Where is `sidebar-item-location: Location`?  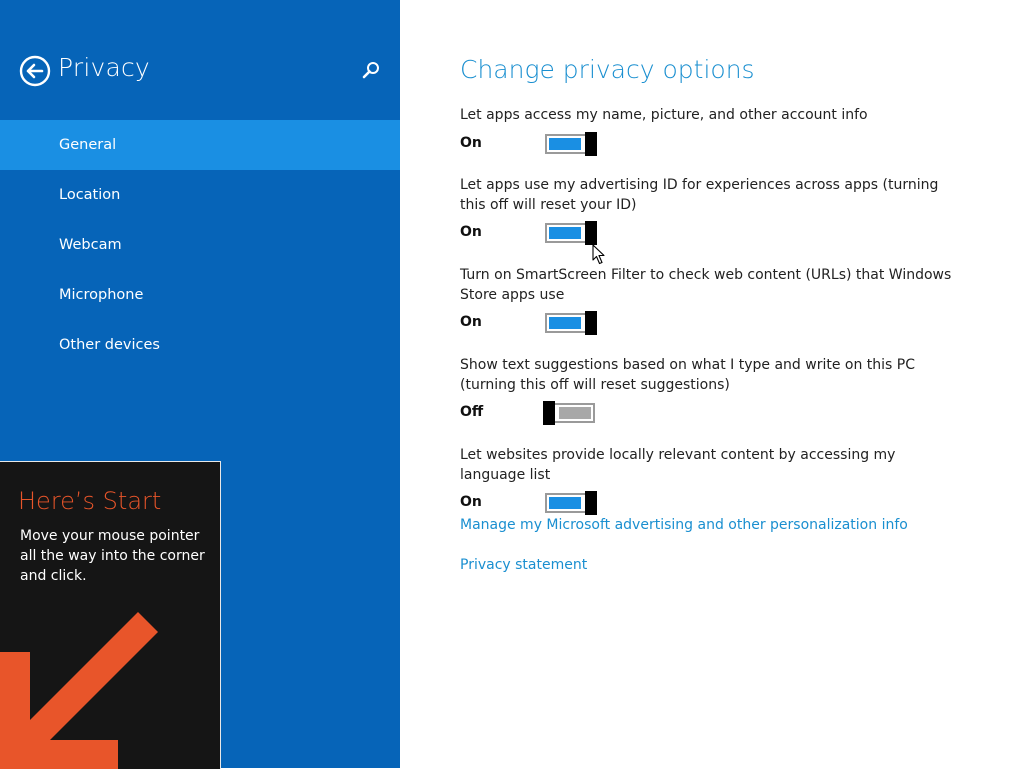 sidebar-item-location: Location is located at coordinates (200, 195).